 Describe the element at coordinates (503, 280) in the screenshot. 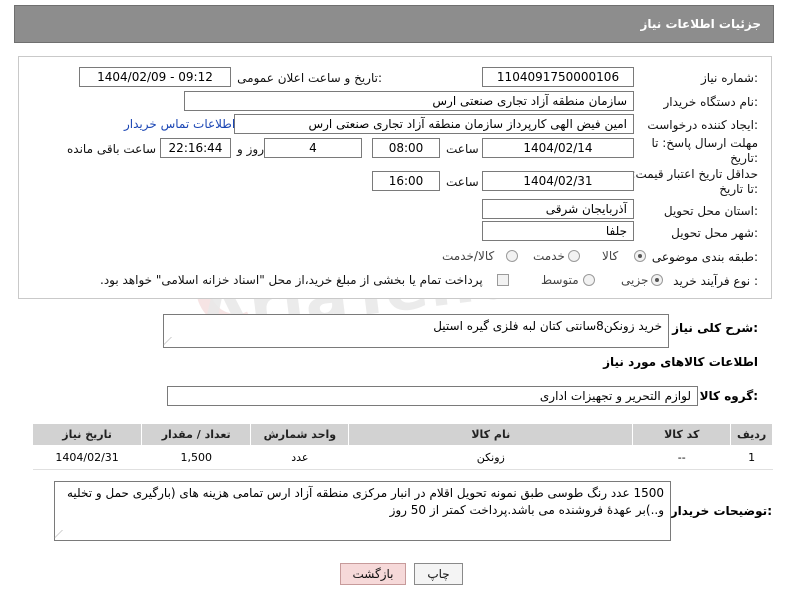

I see `treasury-payment-checkbox` at that location.